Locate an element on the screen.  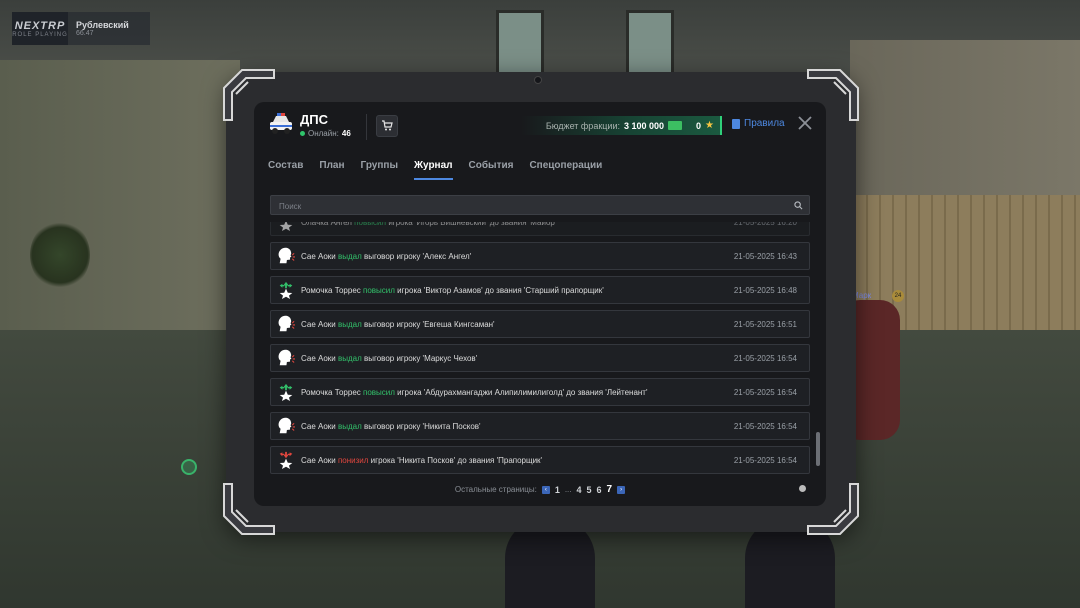
demote-icon is located at coordinates (286, 460).